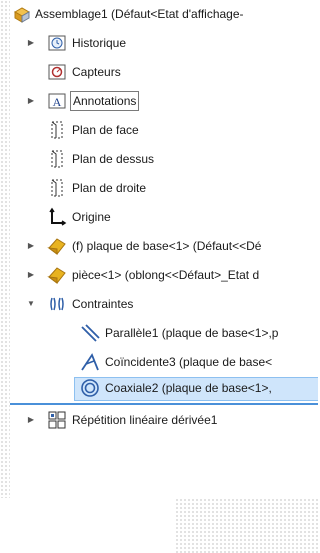 The width and height of the screenshot is (320, 553). What do you see at coordinates (57, 43) in the screenshot?
I see `history-icon` at bounding box center [57, 43].